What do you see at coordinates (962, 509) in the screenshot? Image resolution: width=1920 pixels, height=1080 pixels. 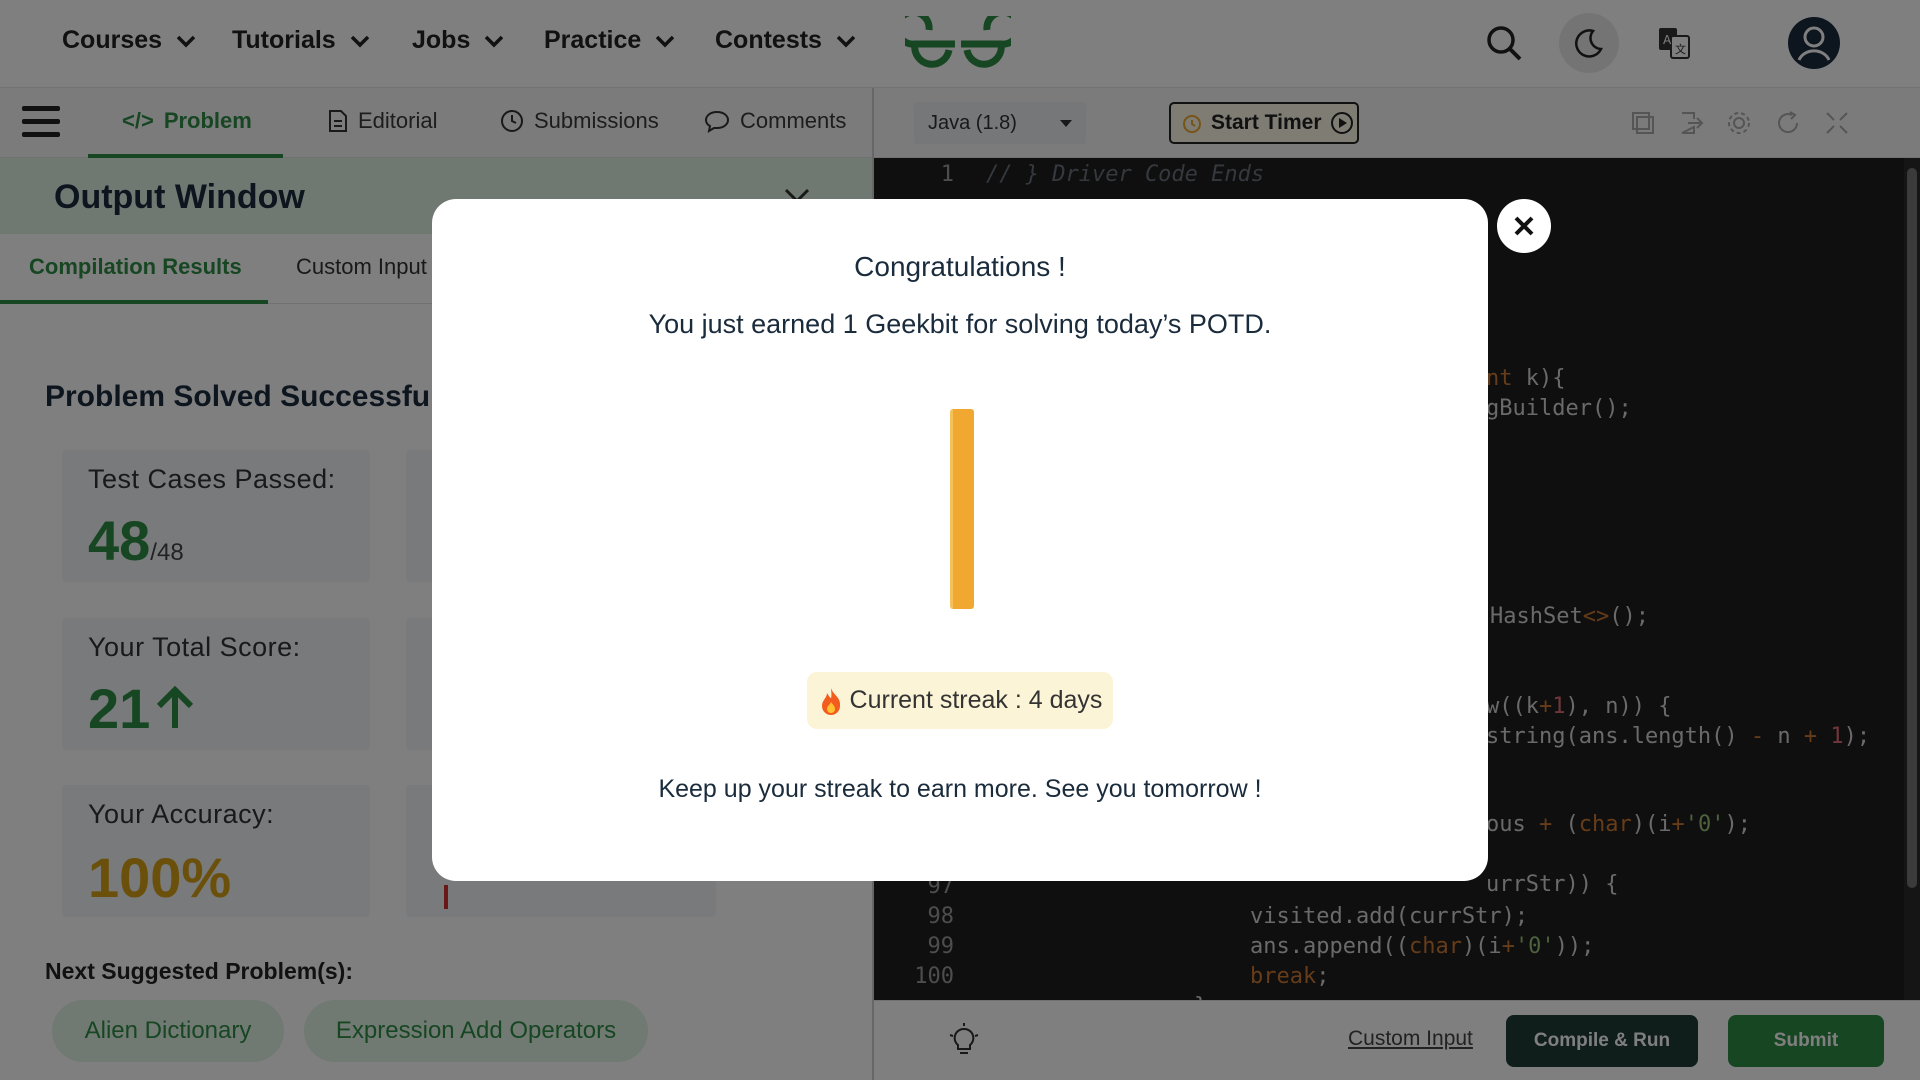 I see `geekbit-coin-icon` at bounding box center [962, 509].